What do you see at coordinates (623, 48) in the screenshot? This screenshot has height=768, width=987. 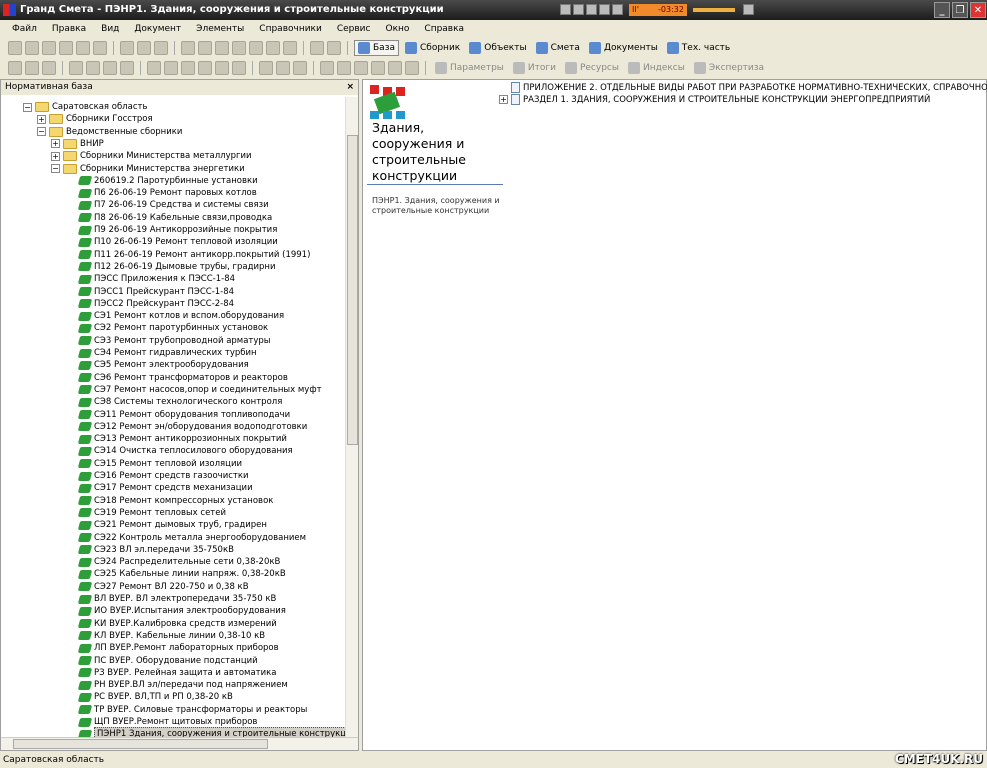 I see `toolbar-button: Документы` at bounding box center [623, 48].